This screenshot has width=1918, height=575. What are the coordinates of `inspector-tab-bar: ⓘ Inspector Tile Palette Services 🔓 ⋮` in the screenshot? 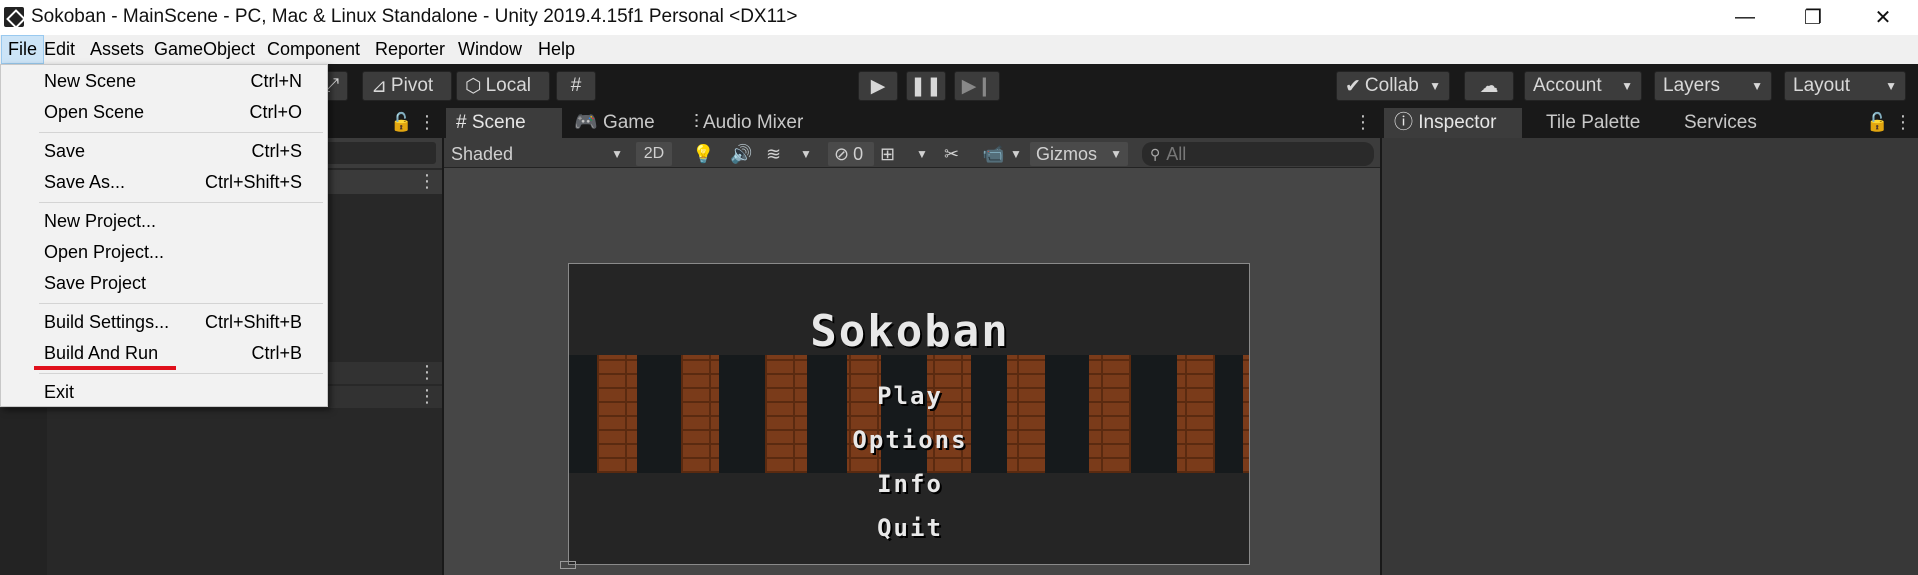 It's located at (1650, 123).